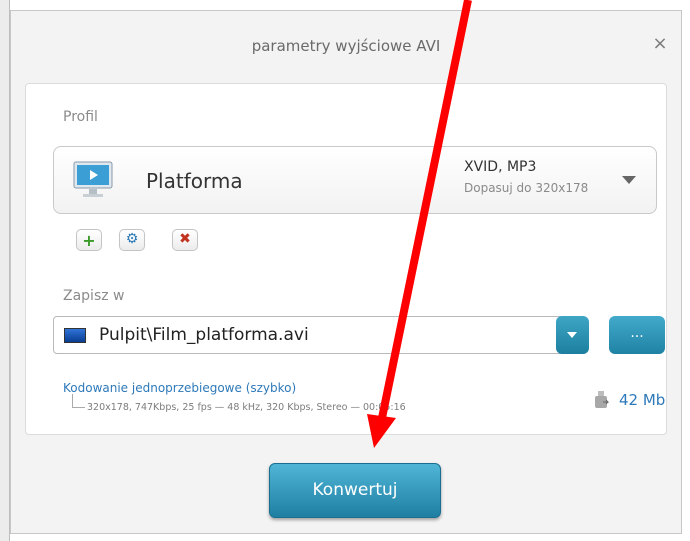 This screenshot has height=541, width=690. I want to click on save-label: Zapisz w, so click(94, 296).